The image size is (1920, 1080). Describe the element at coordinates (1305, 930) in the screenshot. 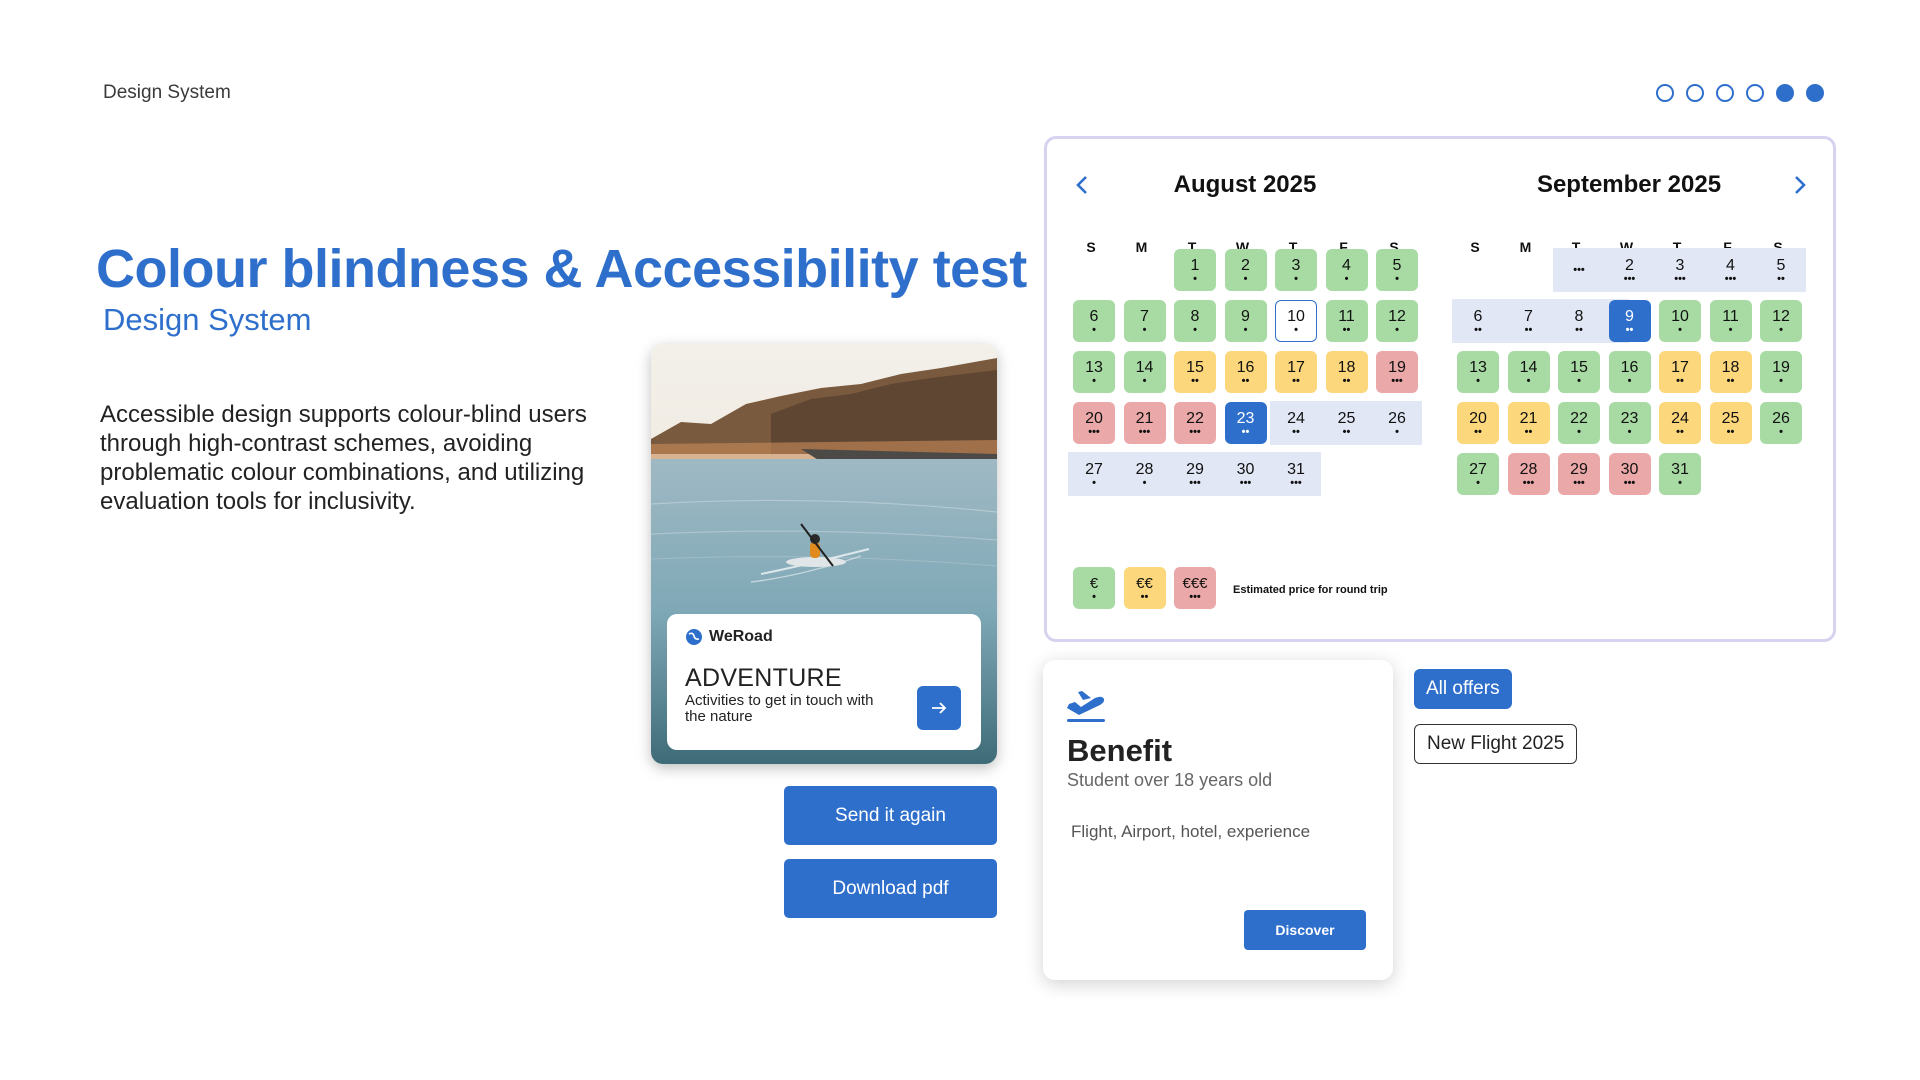

I see `discover-button: Discover` at that location.